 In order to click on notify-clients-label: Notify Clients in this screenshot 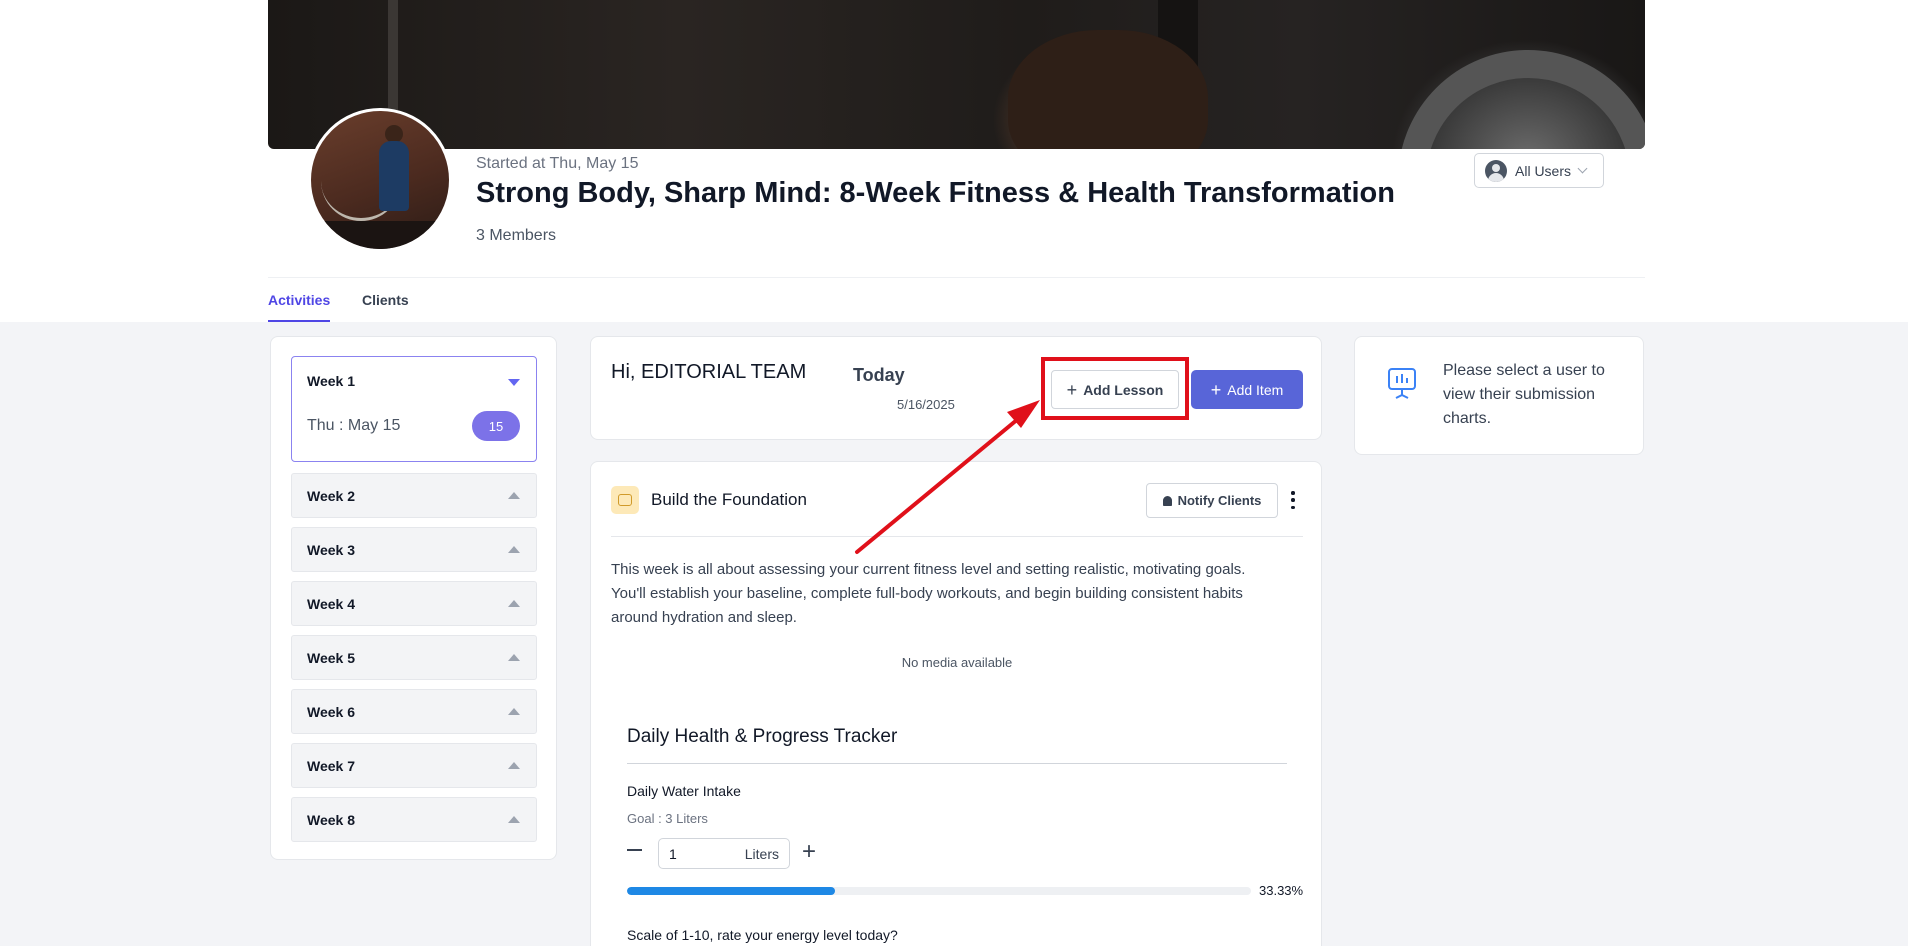, I will do `click(1219, 500)`.